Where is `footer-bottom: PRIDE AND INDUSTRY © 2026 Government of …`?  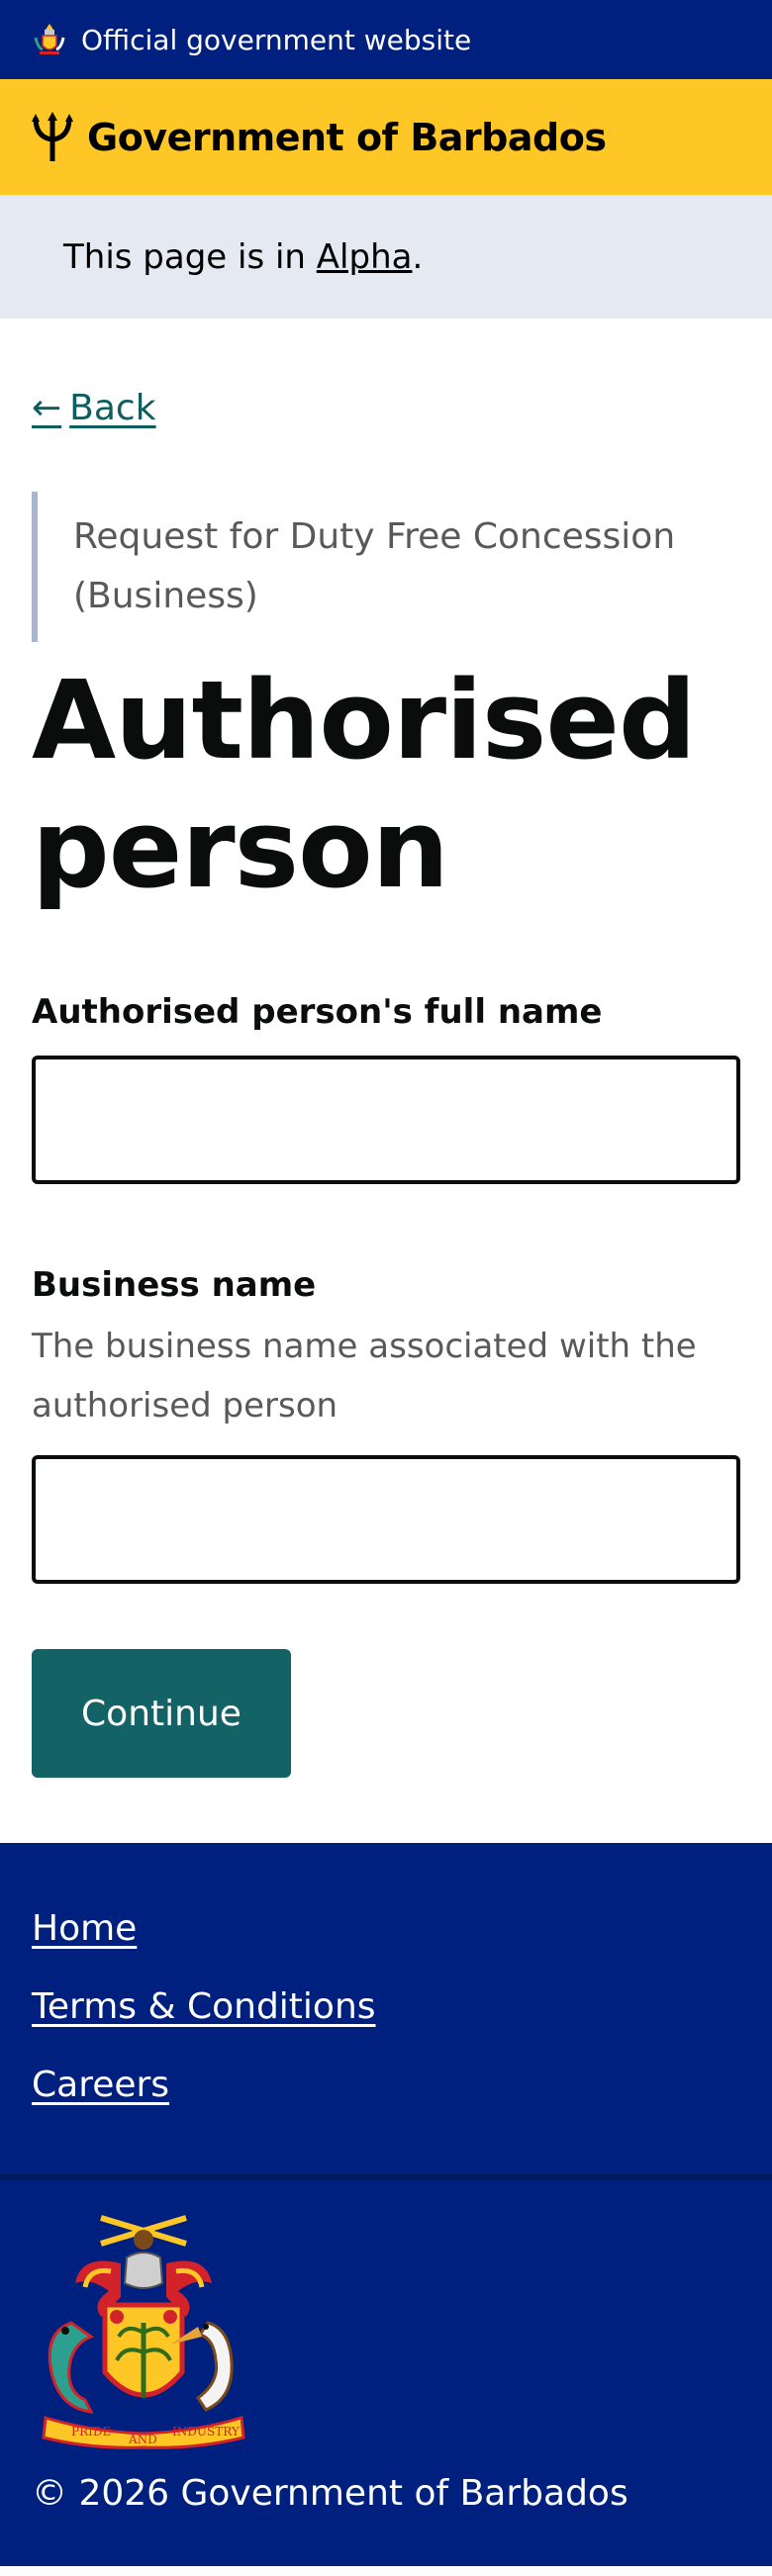 footer-bottom: PRIDE AND INDUSTRY © 2026 Government of … is located at coordinates (386, 2373).